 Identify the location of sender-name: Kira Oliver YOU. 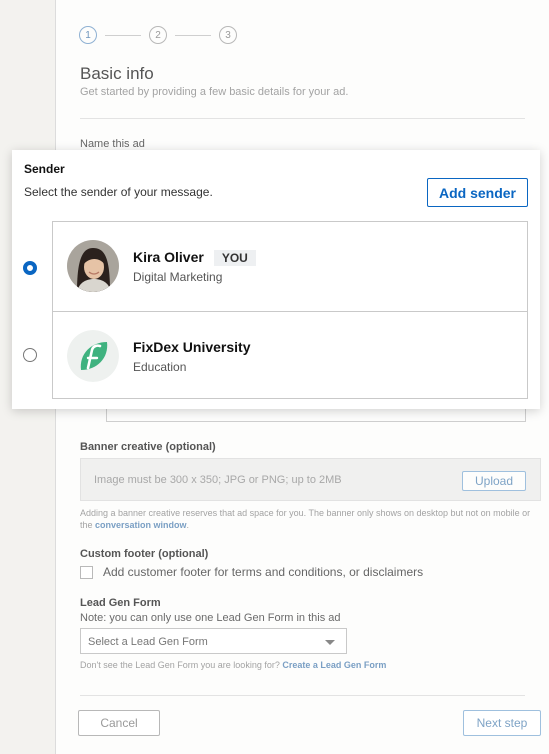
(194, 257).